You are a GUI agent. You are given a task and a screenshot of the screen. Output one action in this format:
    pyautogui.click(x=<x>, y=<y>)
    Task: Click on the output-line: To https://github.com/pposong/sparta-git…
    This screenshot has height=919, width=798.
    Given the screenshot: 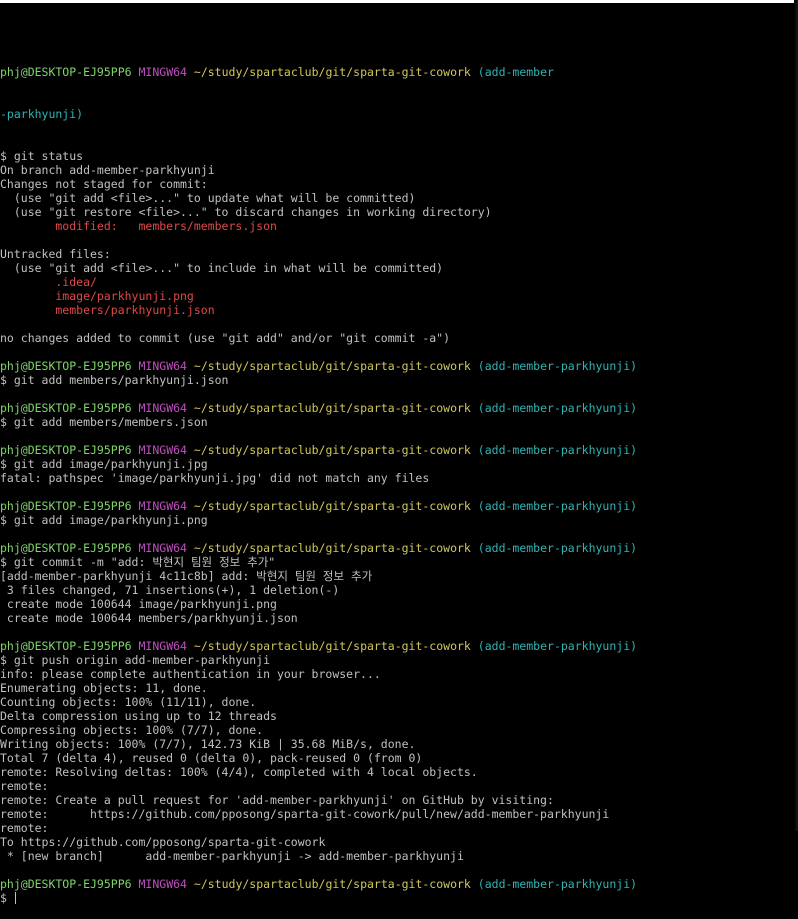 What is the action you would take?
    pyautogui.click(x=163, y=842)
    